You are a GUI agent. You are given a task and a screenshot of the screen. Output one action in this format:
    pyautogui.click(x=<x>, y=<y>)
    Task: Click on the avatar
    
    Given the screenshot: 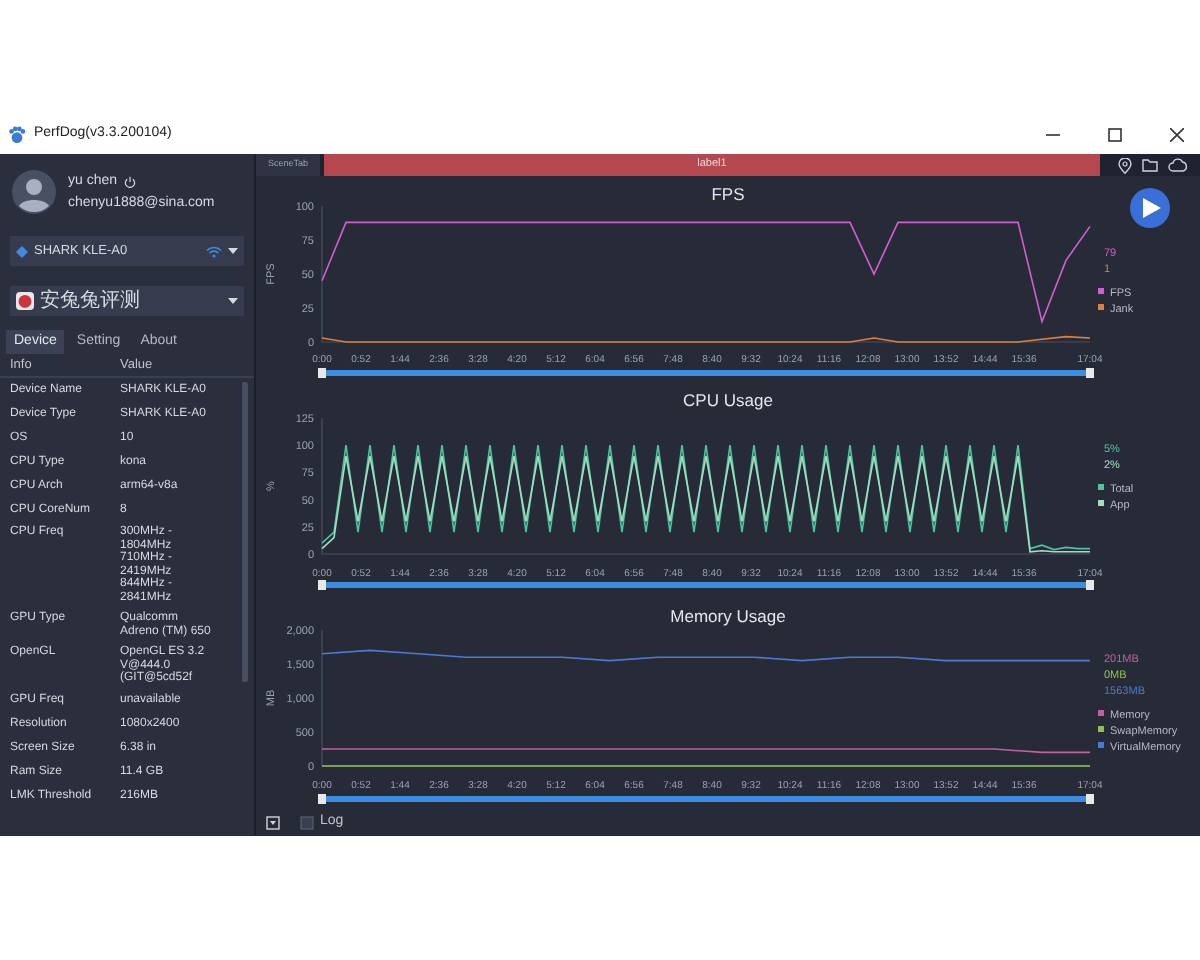 What is the action you would take?
    pyautogui.click(x=34, y=192)
    